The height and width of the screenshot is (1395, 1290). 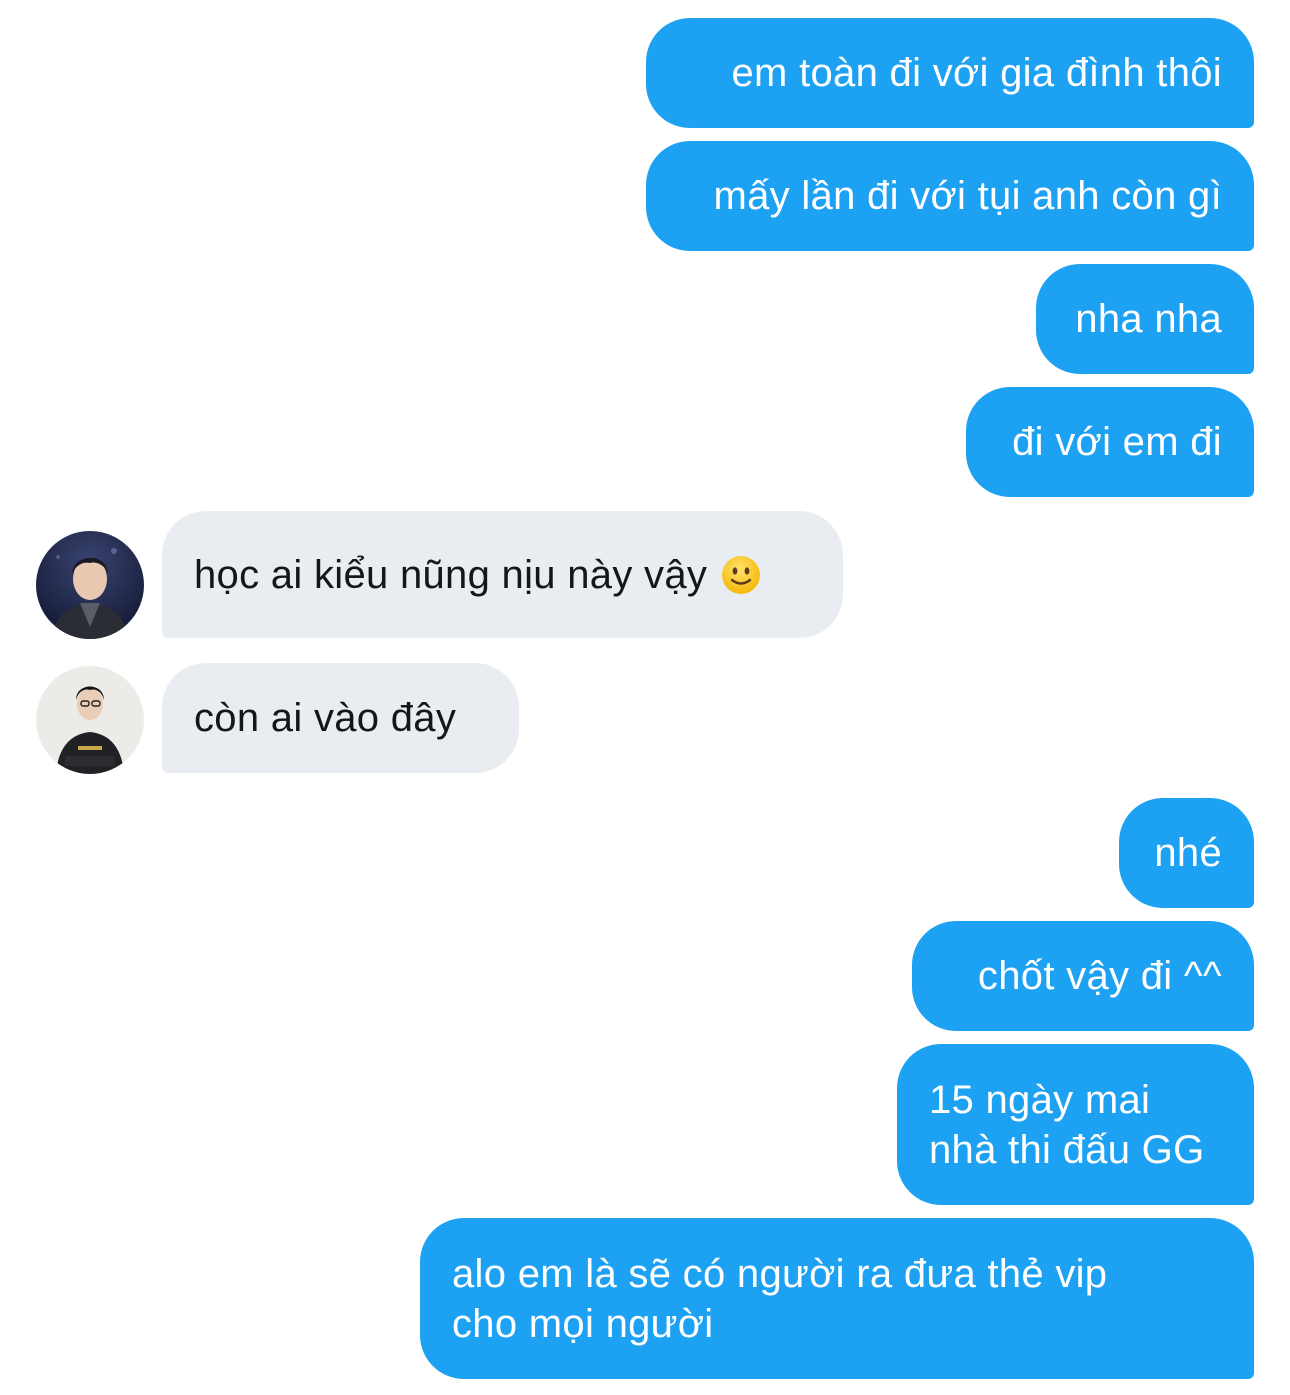 I want to click on sent-message-bubble: nha nha, so click(x=1145, y=319).